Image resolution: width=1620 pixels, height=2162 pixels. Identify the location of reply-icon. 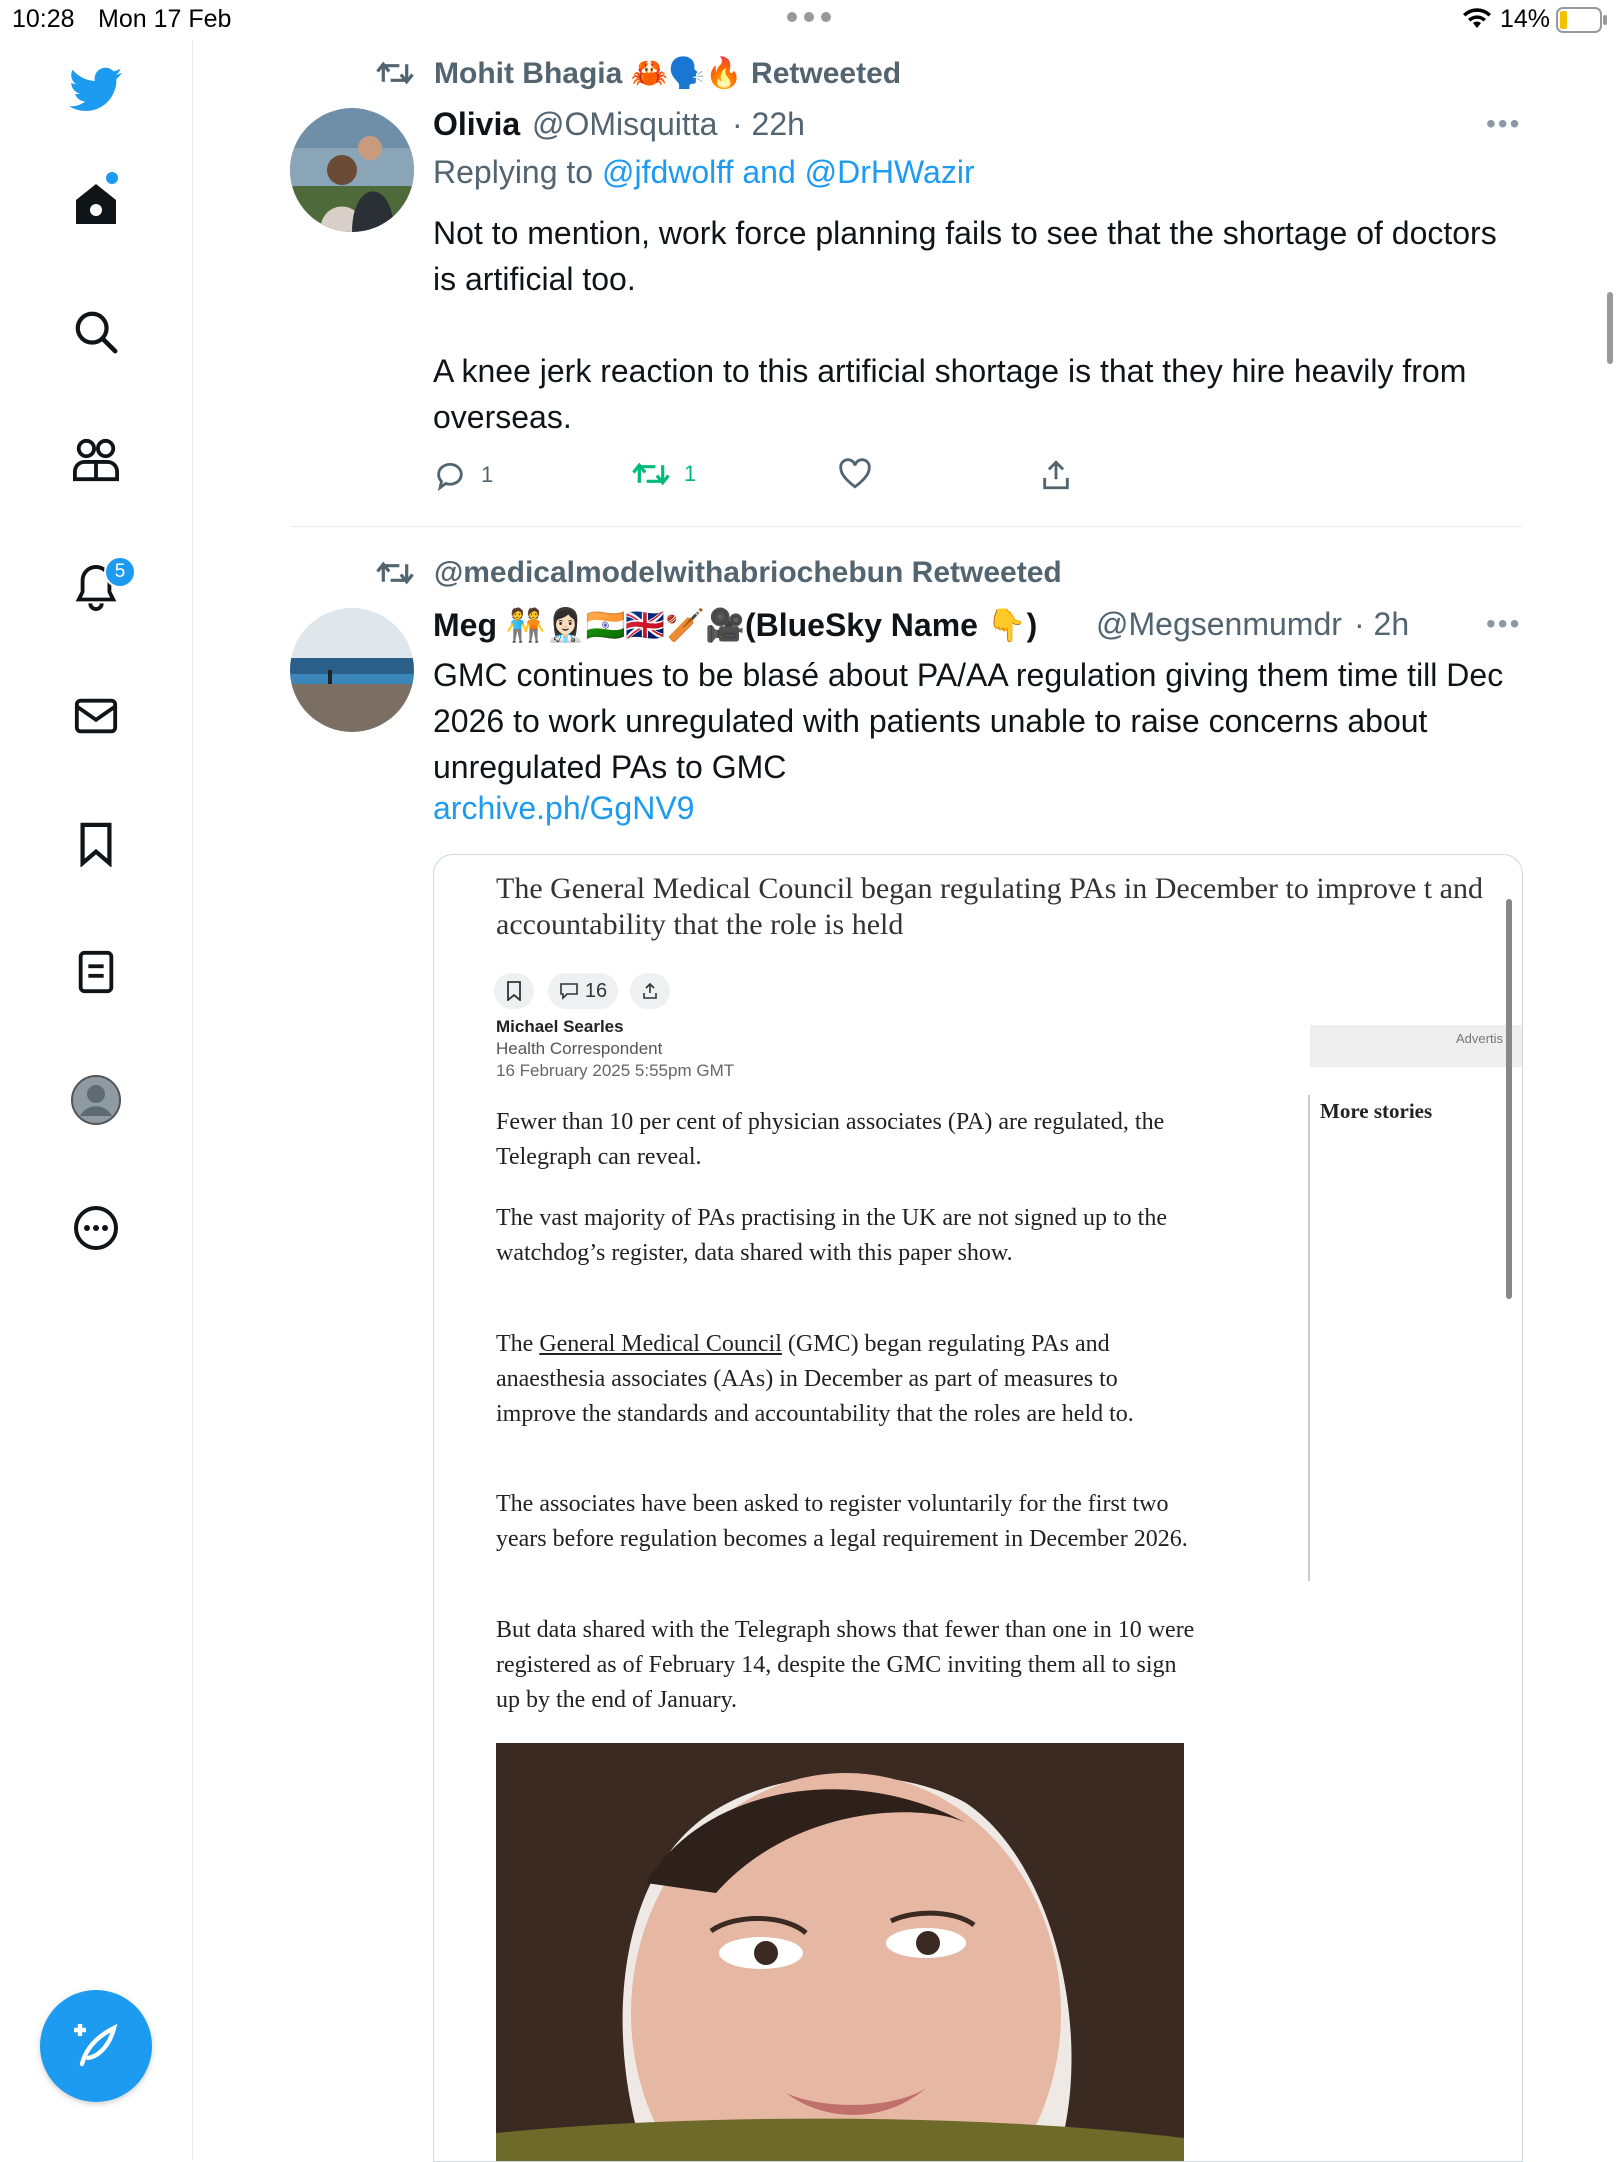
(450, 477).